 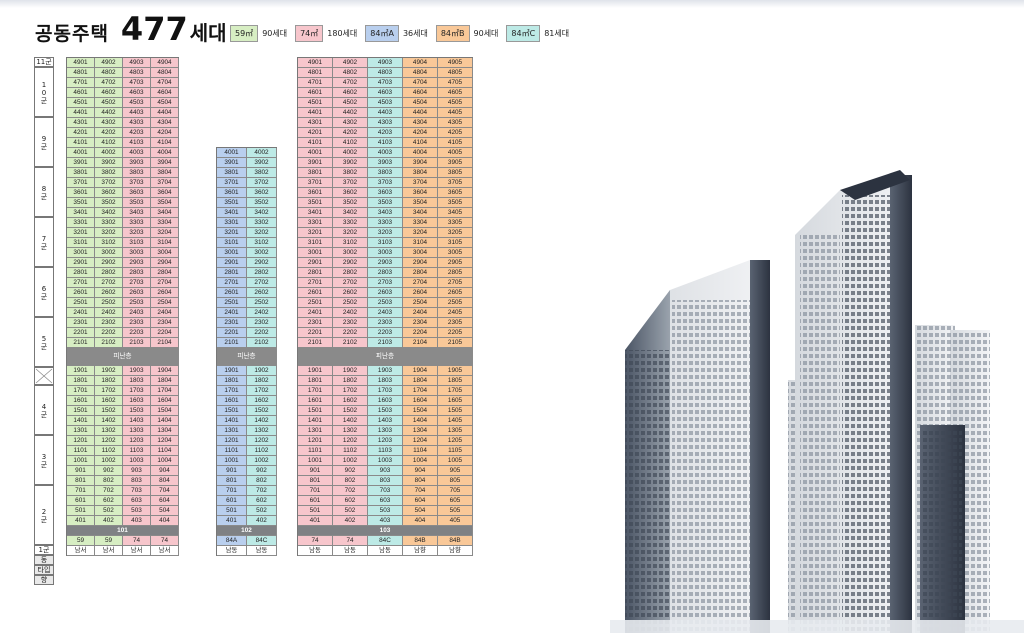 I want to click on unit-cell: 3302, so click(x=262, y=222).